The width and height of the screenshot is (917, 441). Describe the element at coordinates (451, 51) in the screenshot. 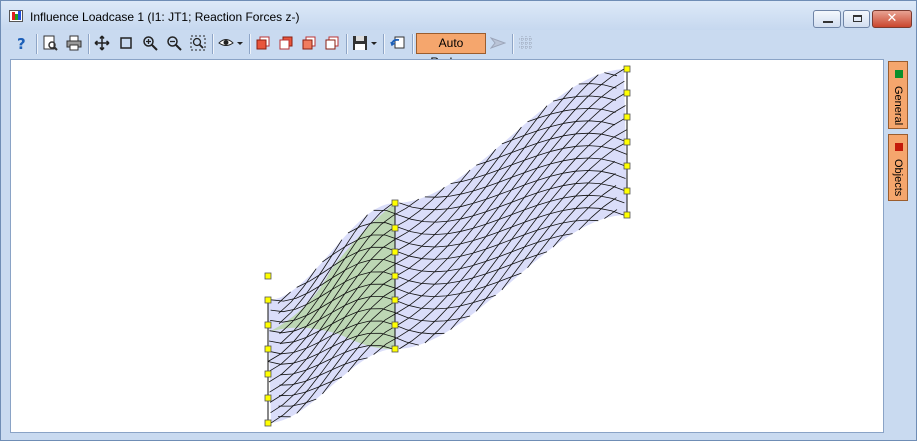

I see `auto-redraw-button: Auto Redraw` at that location.